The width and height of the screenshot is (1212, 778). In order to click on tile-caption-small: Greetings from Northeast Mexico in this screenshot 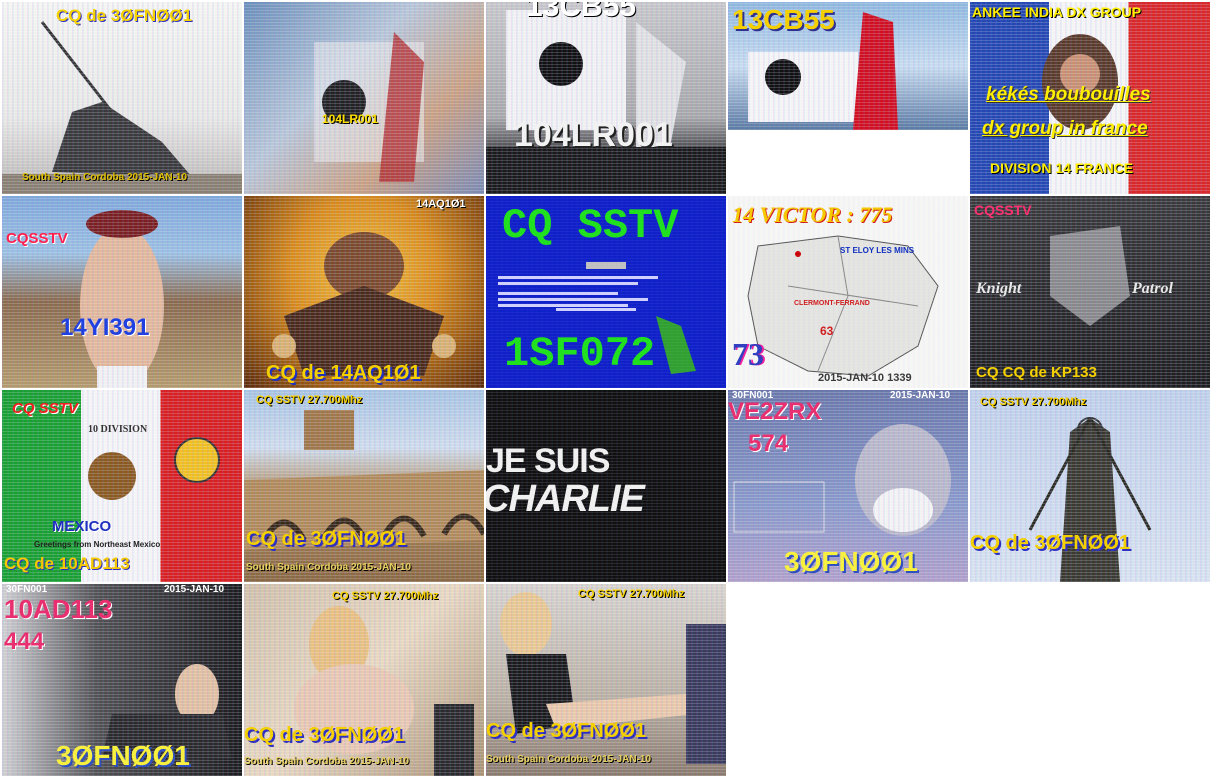, I will do `click(97, 544)`.